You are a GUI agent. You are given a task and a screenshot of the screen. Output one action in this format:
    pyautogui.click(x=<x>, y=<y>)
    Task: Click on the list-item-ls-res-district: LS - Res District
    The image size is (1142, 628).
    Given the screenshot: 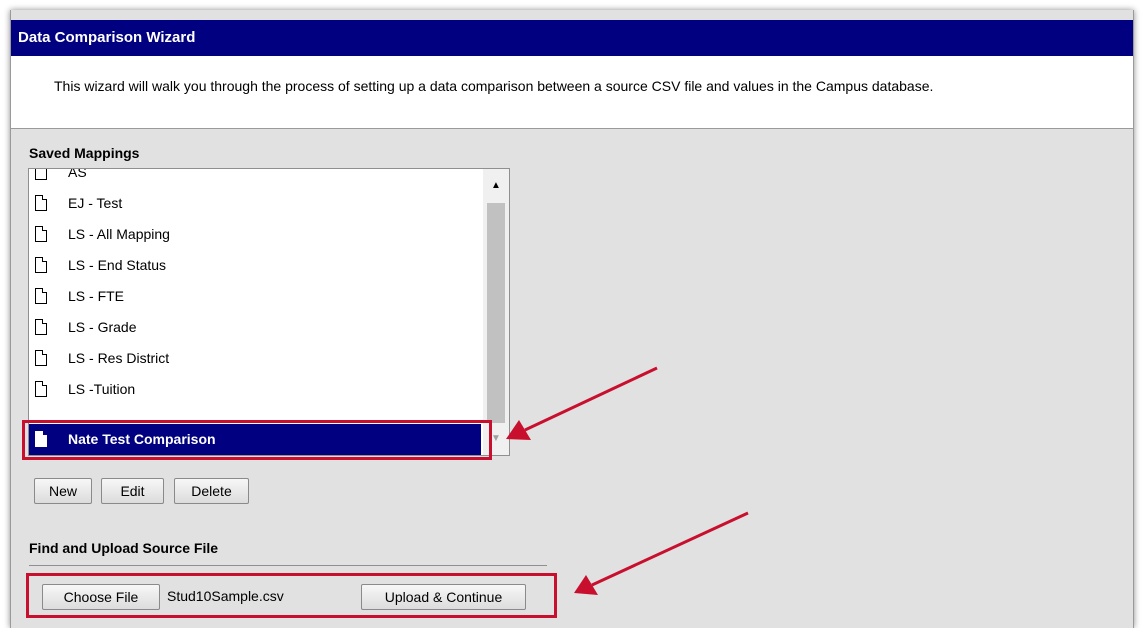 What is the action you would take?
    pyautogui.click(x=255, y=358)
    